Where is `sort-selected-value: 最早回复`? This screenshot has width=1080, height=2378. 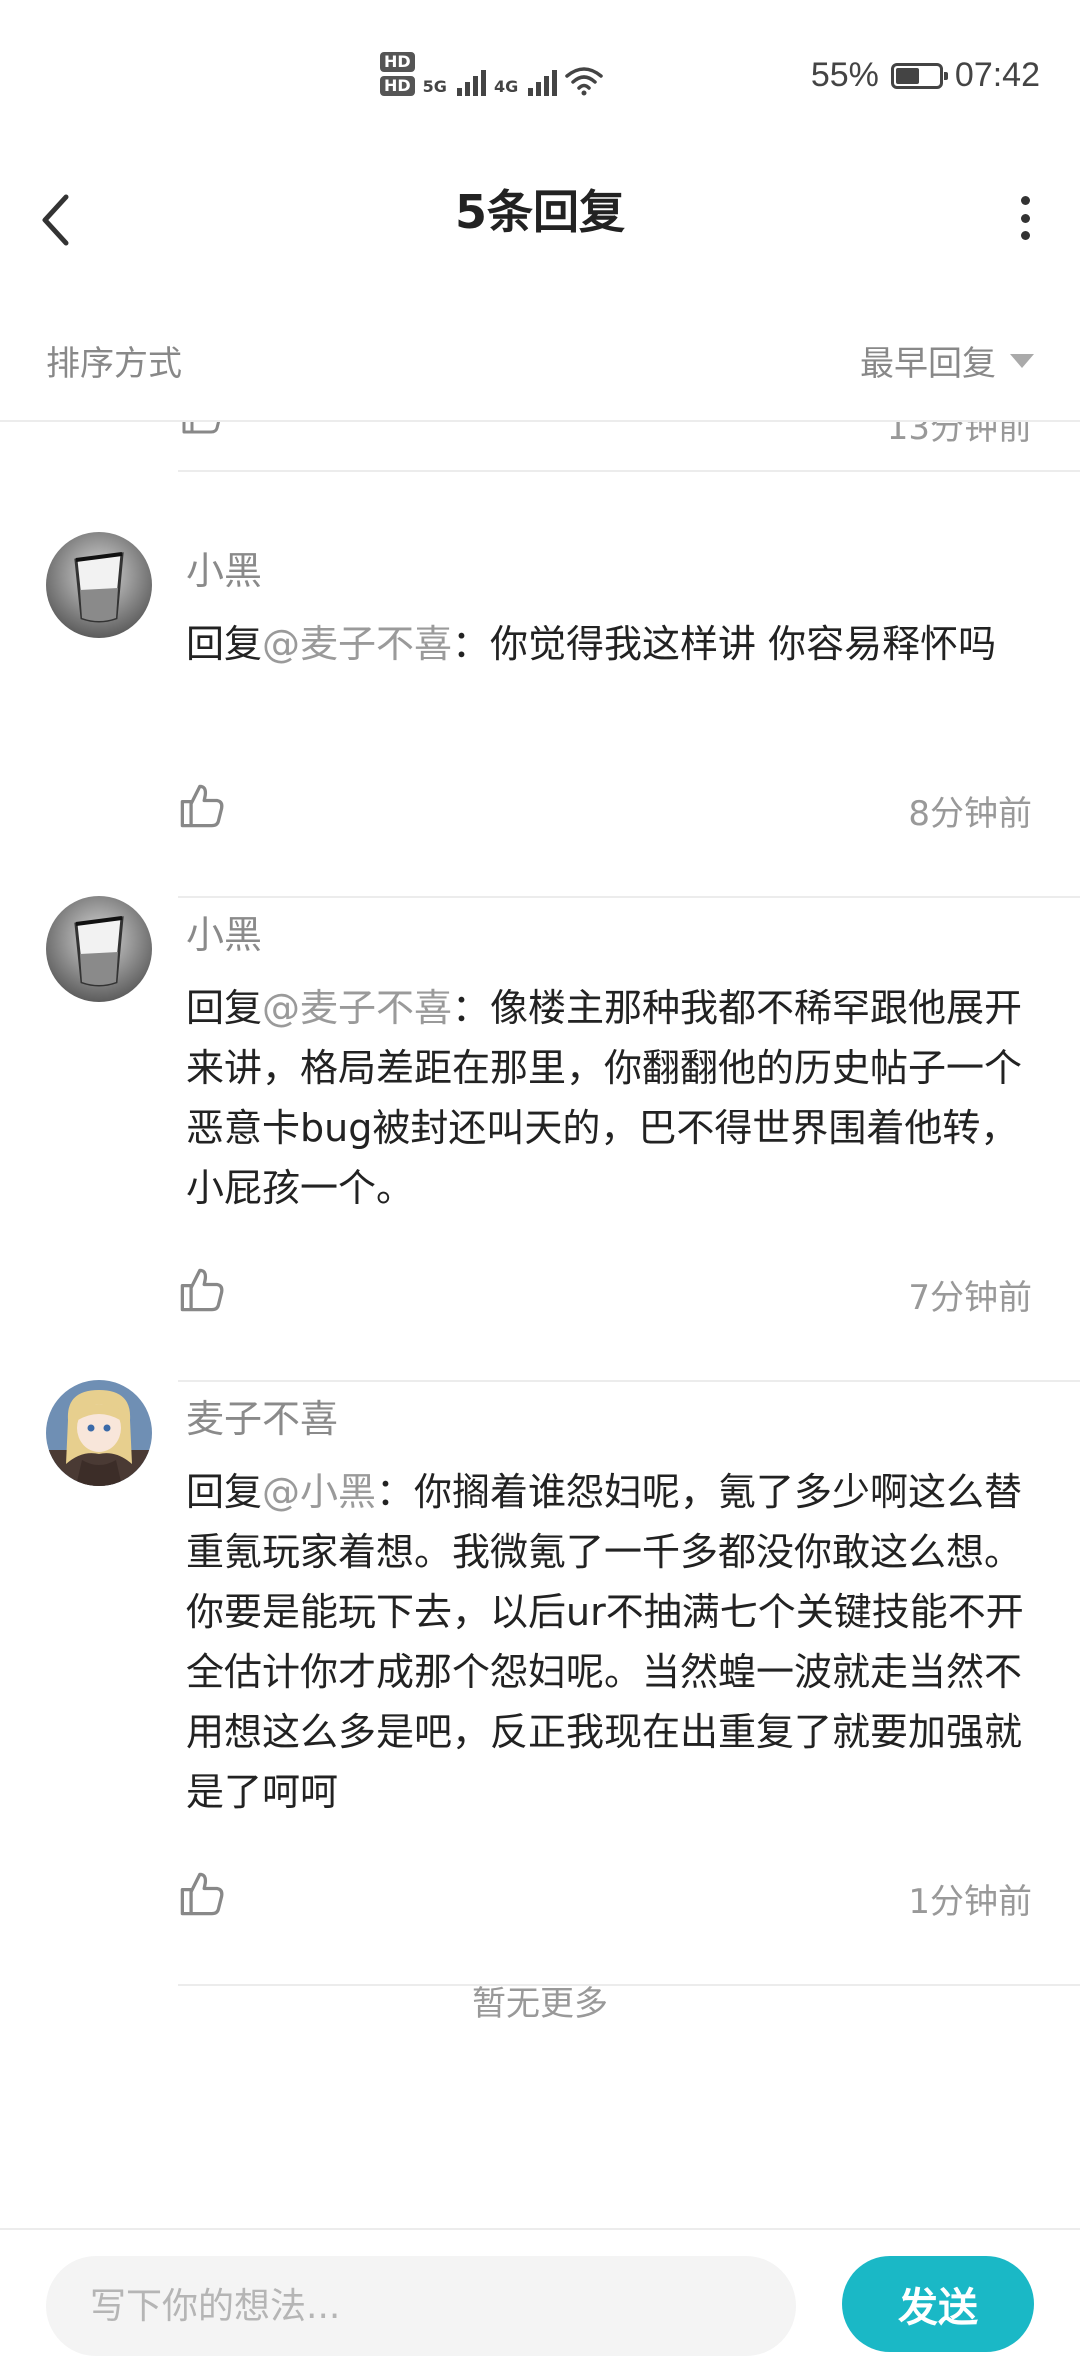
sort-selected-value: 最早回复 is located at coordinates (928, 364).